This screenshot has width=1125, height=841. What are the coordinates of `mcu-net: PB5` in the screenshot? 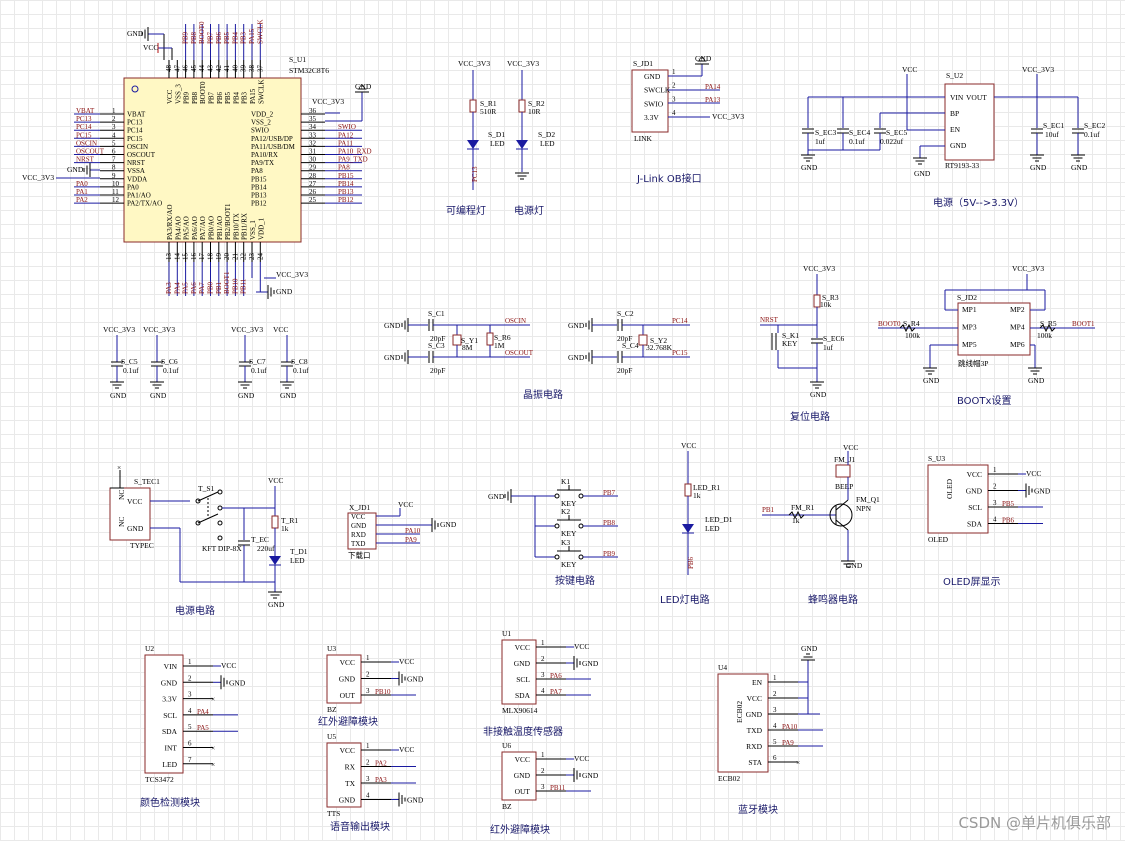 It's located at (227, 37).